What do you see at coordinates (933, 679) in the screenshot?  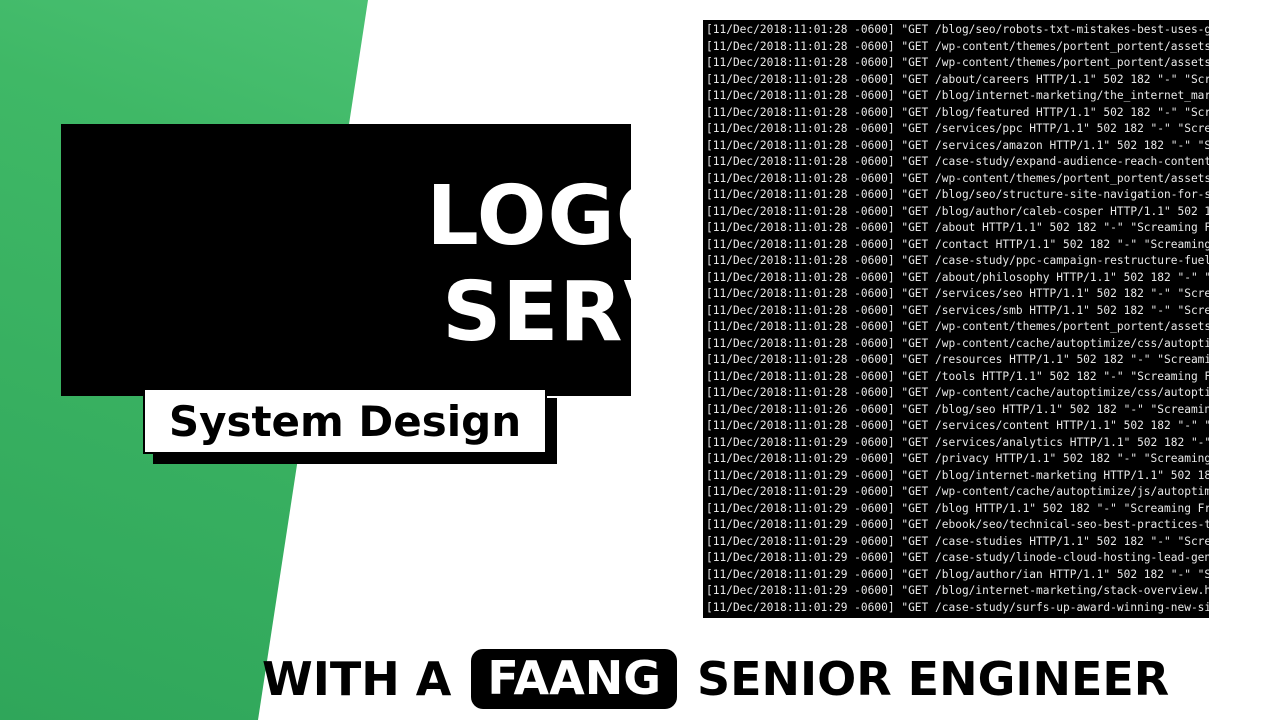 I see `banner-suffix: SENIOR ENGINEER` at bounding box center [933, 679].